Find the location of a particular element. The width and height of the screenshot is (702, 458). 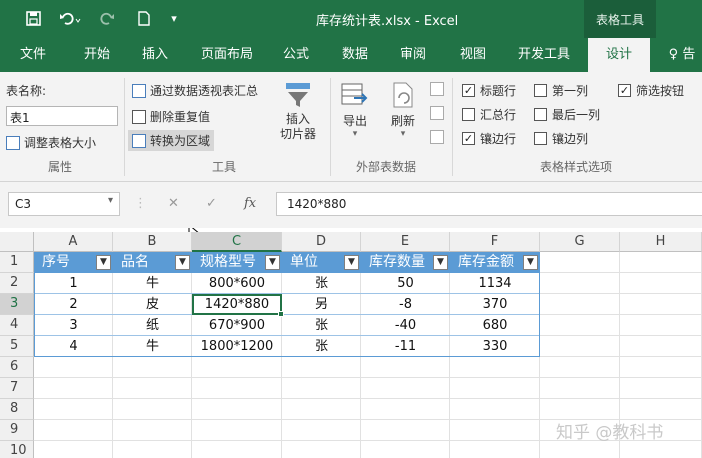

name-box: C3 ▾ is located at coordinates (64, 204).